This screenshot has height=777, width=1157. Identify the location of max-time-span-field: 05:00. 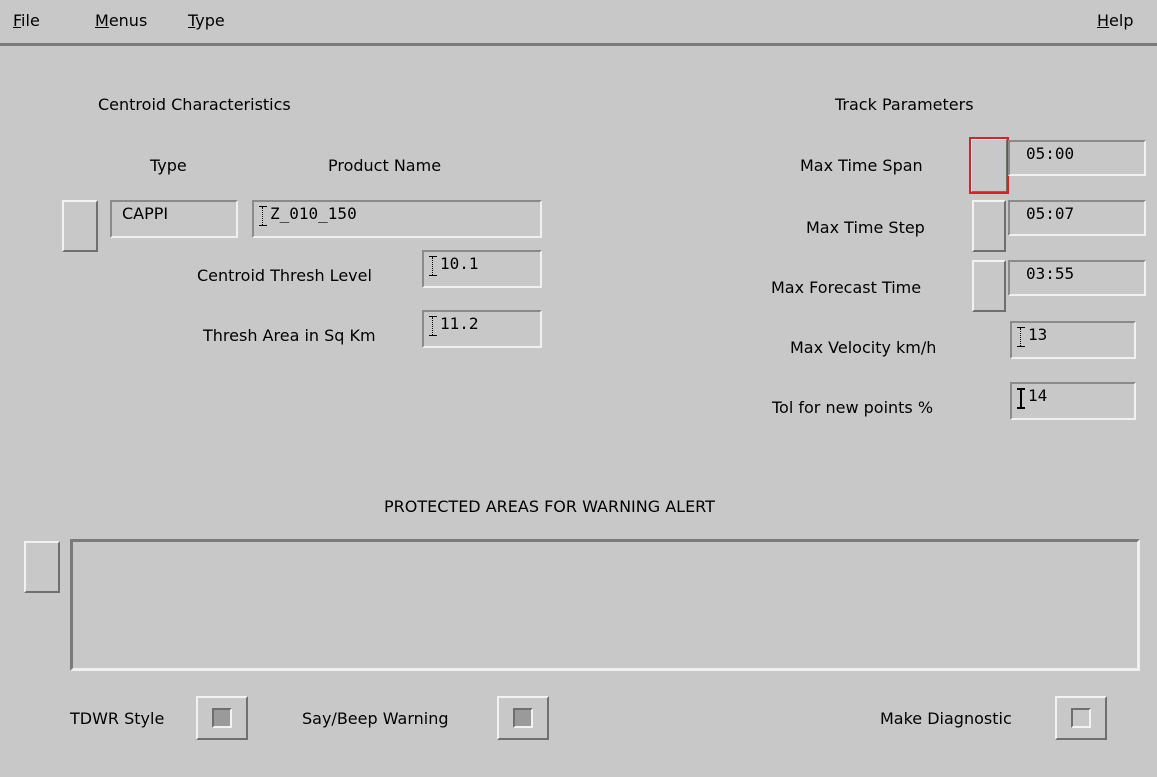
(1077, 158).